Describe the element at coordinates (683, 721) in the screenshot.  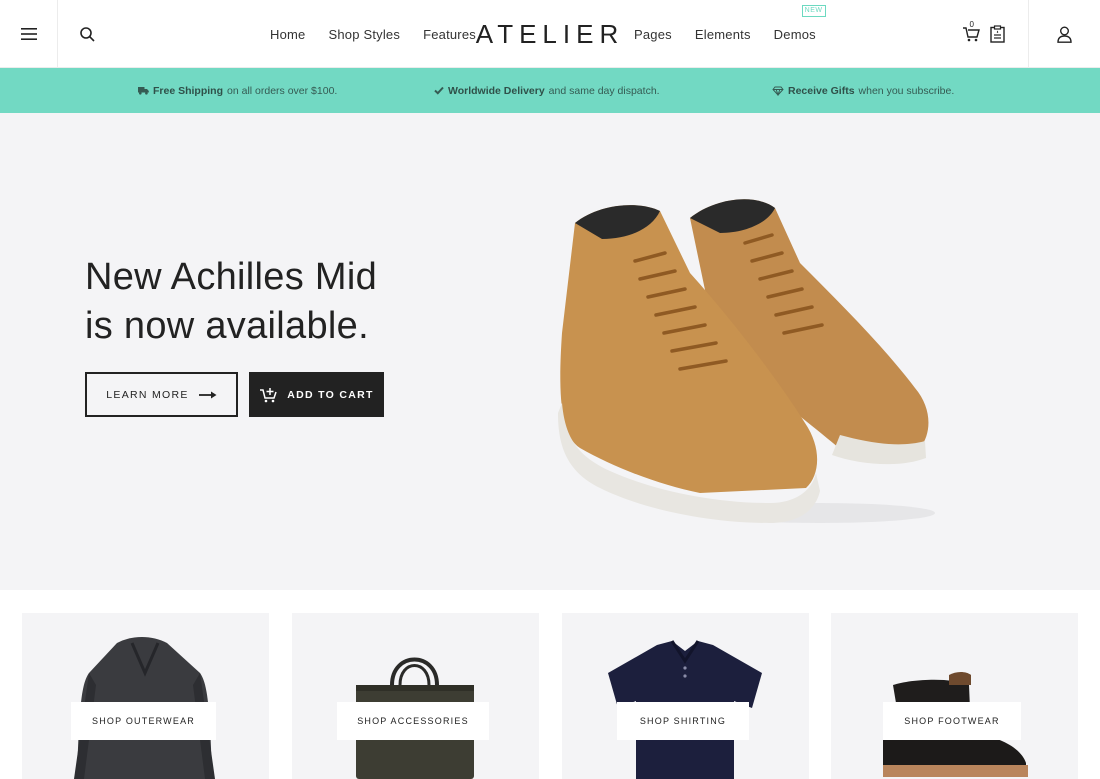
I see `shop-shirting-label: SHOP SHIRTING` at that location.